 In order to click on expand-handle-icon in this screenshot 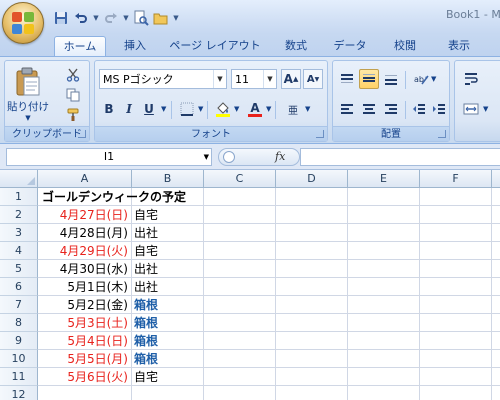, I will do `click(229, 157)`.